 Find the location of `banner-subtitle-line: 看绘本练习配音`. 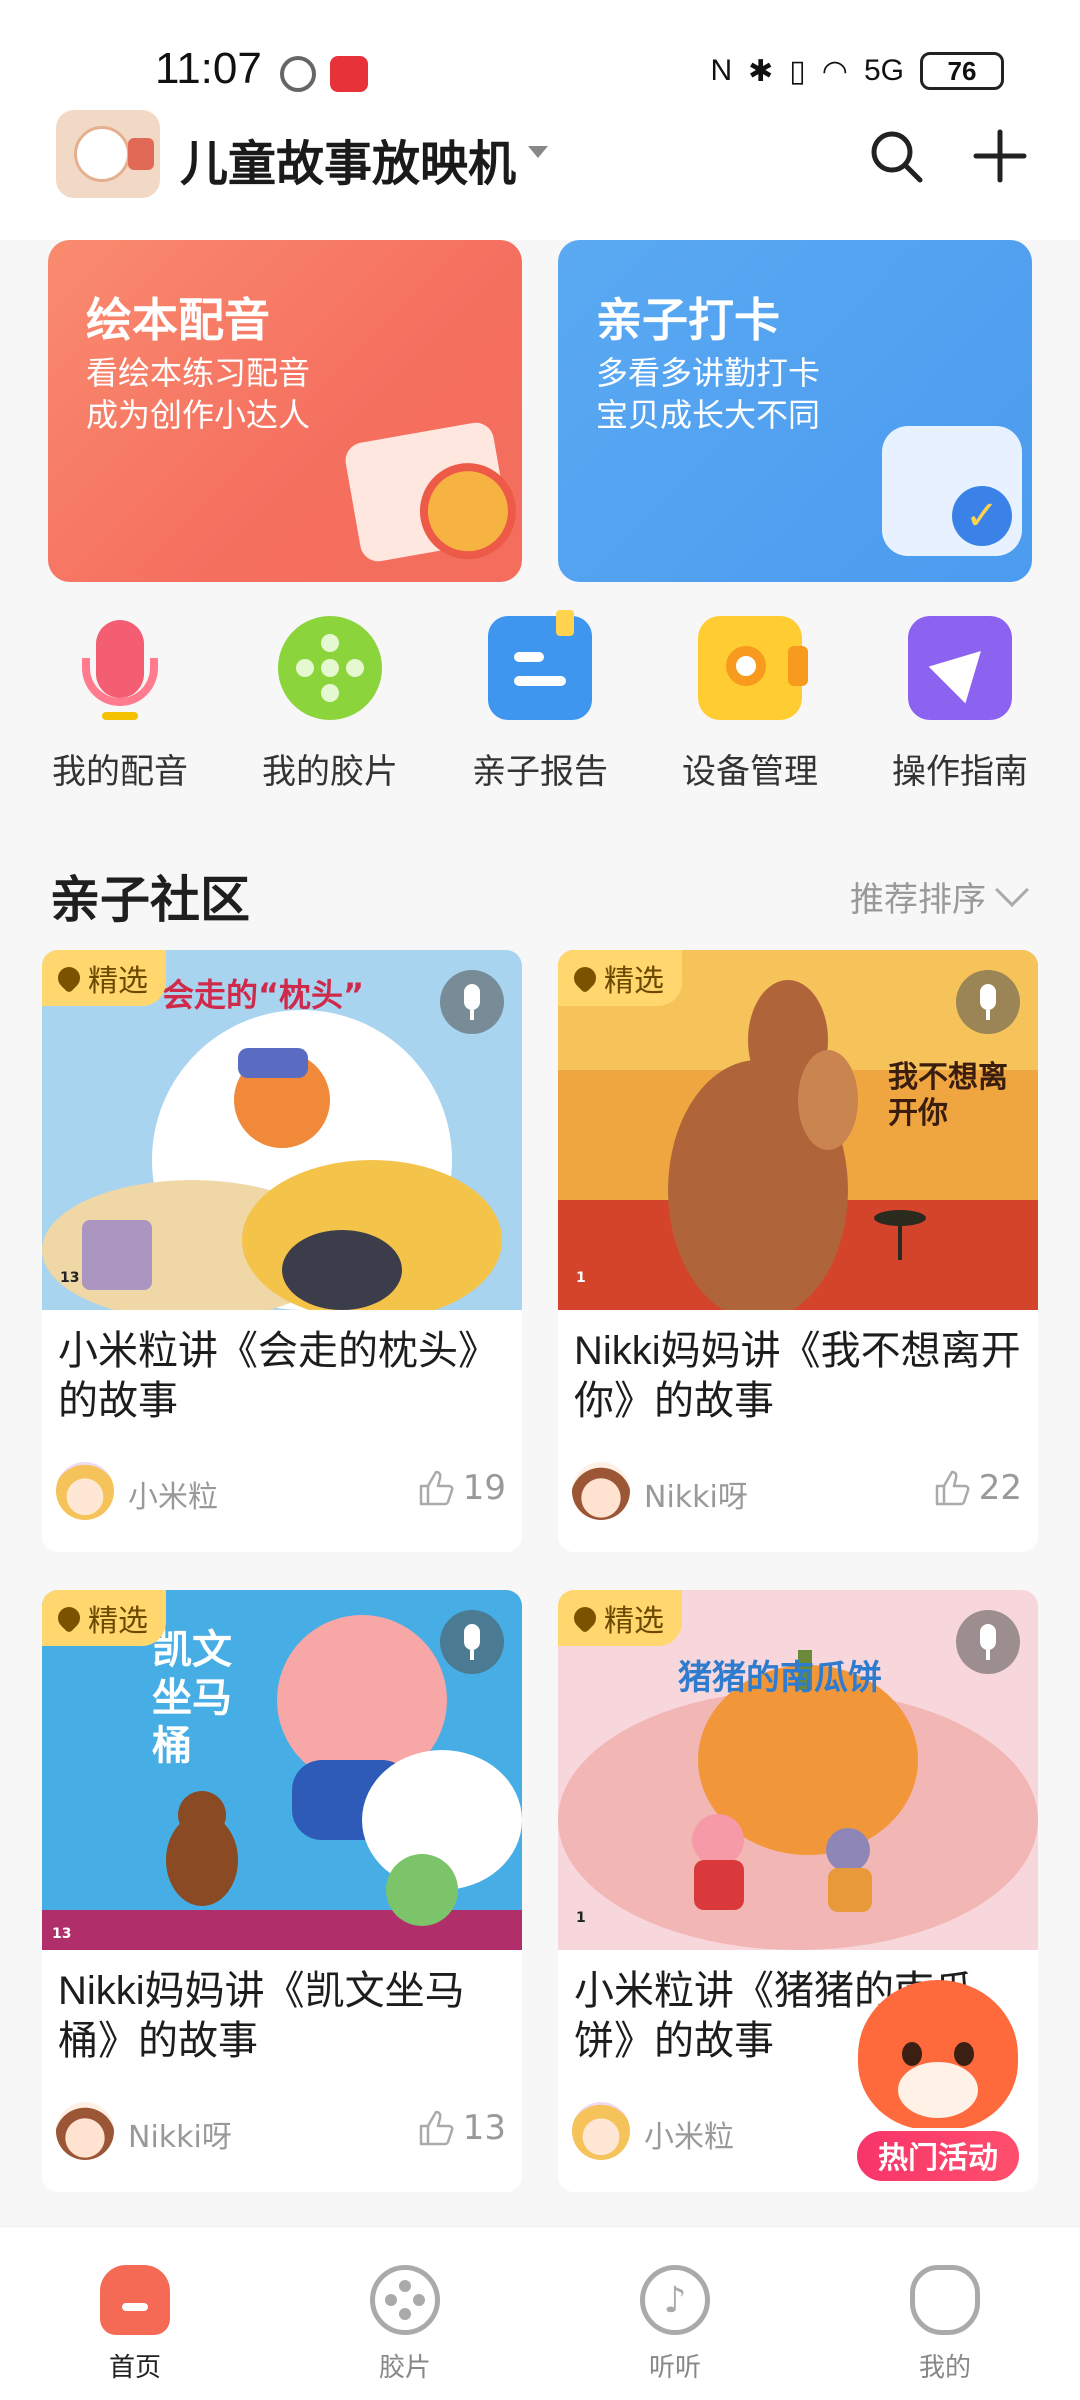

banner-subtitle-line: 看绘本练习配音 is located at coordinates (198, 373).